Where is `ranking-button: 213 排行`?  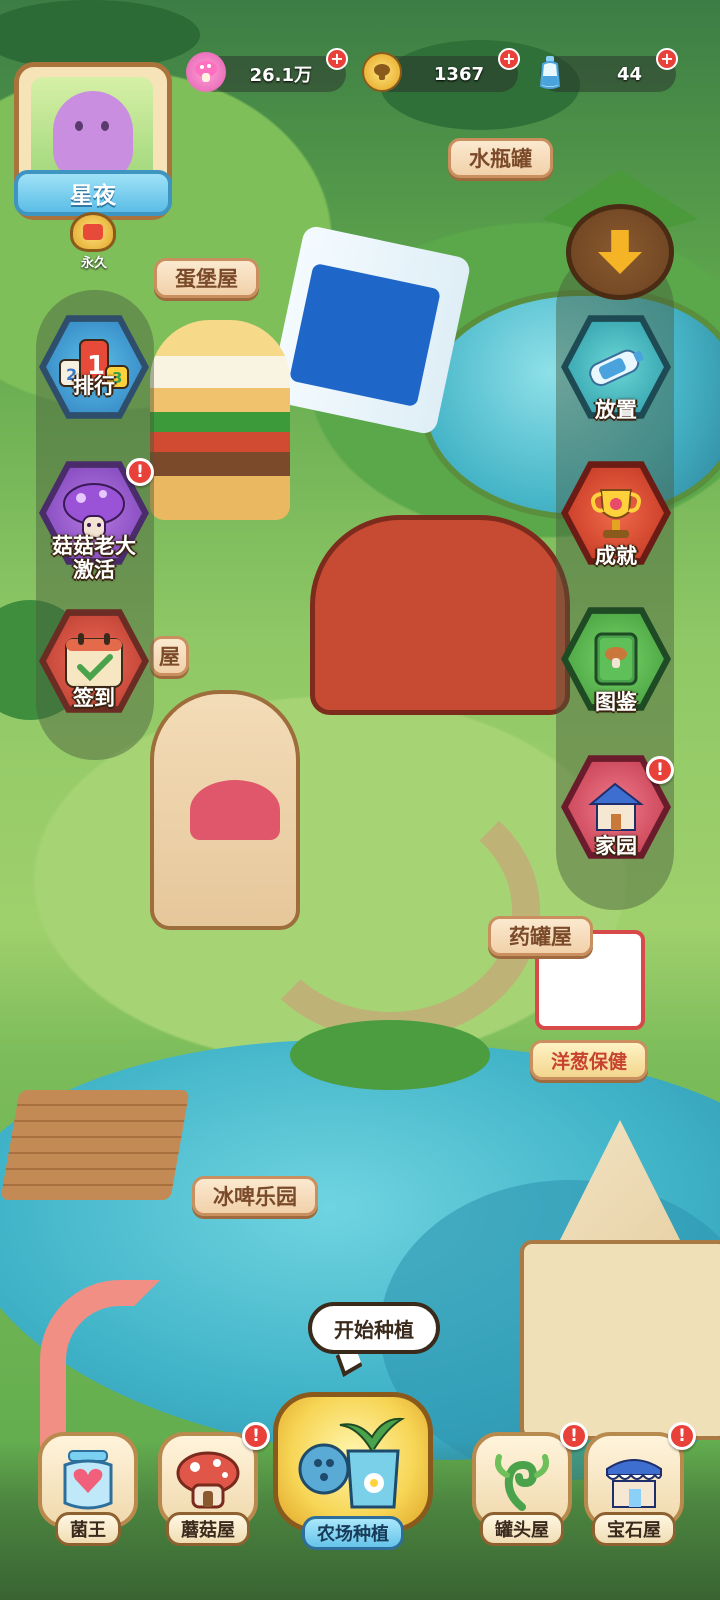
ranking-button: 213 排行 is located at coordinates (94, 377).